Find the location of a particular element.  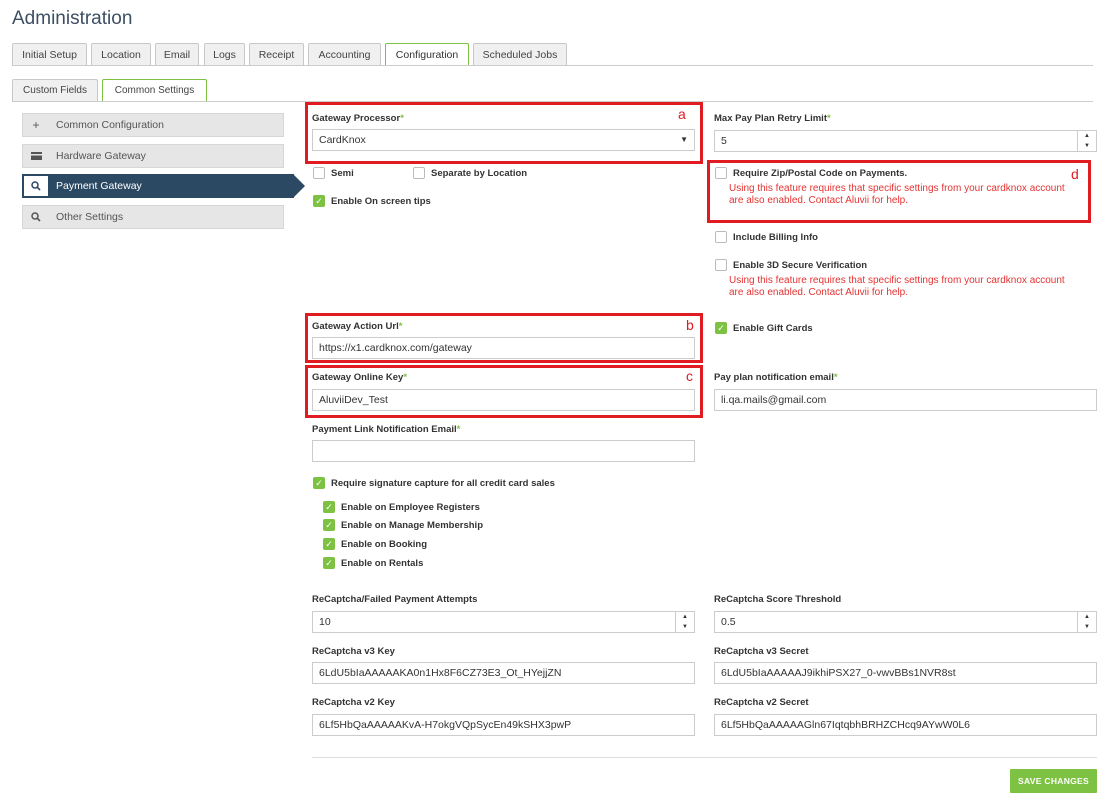

semi-label: Semi is located at coordinates (342, 173).